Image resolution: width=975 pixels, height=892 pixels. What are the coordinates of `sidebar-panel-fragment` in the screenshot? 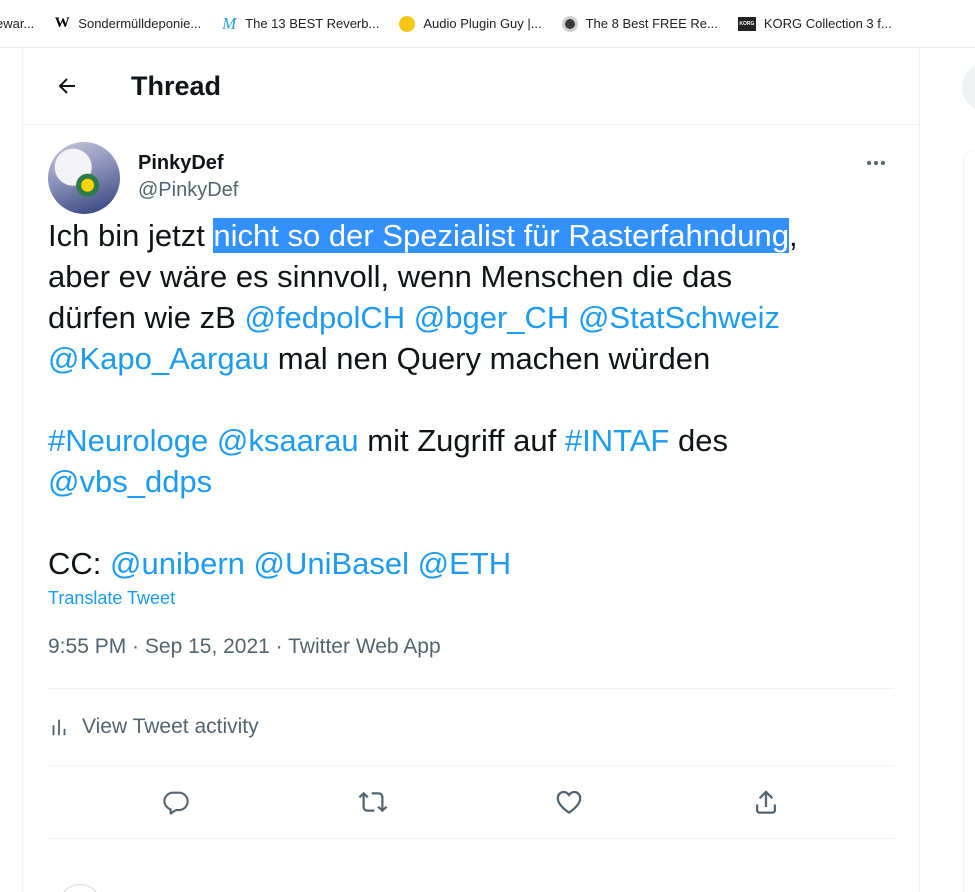 It's located at (969, 521).